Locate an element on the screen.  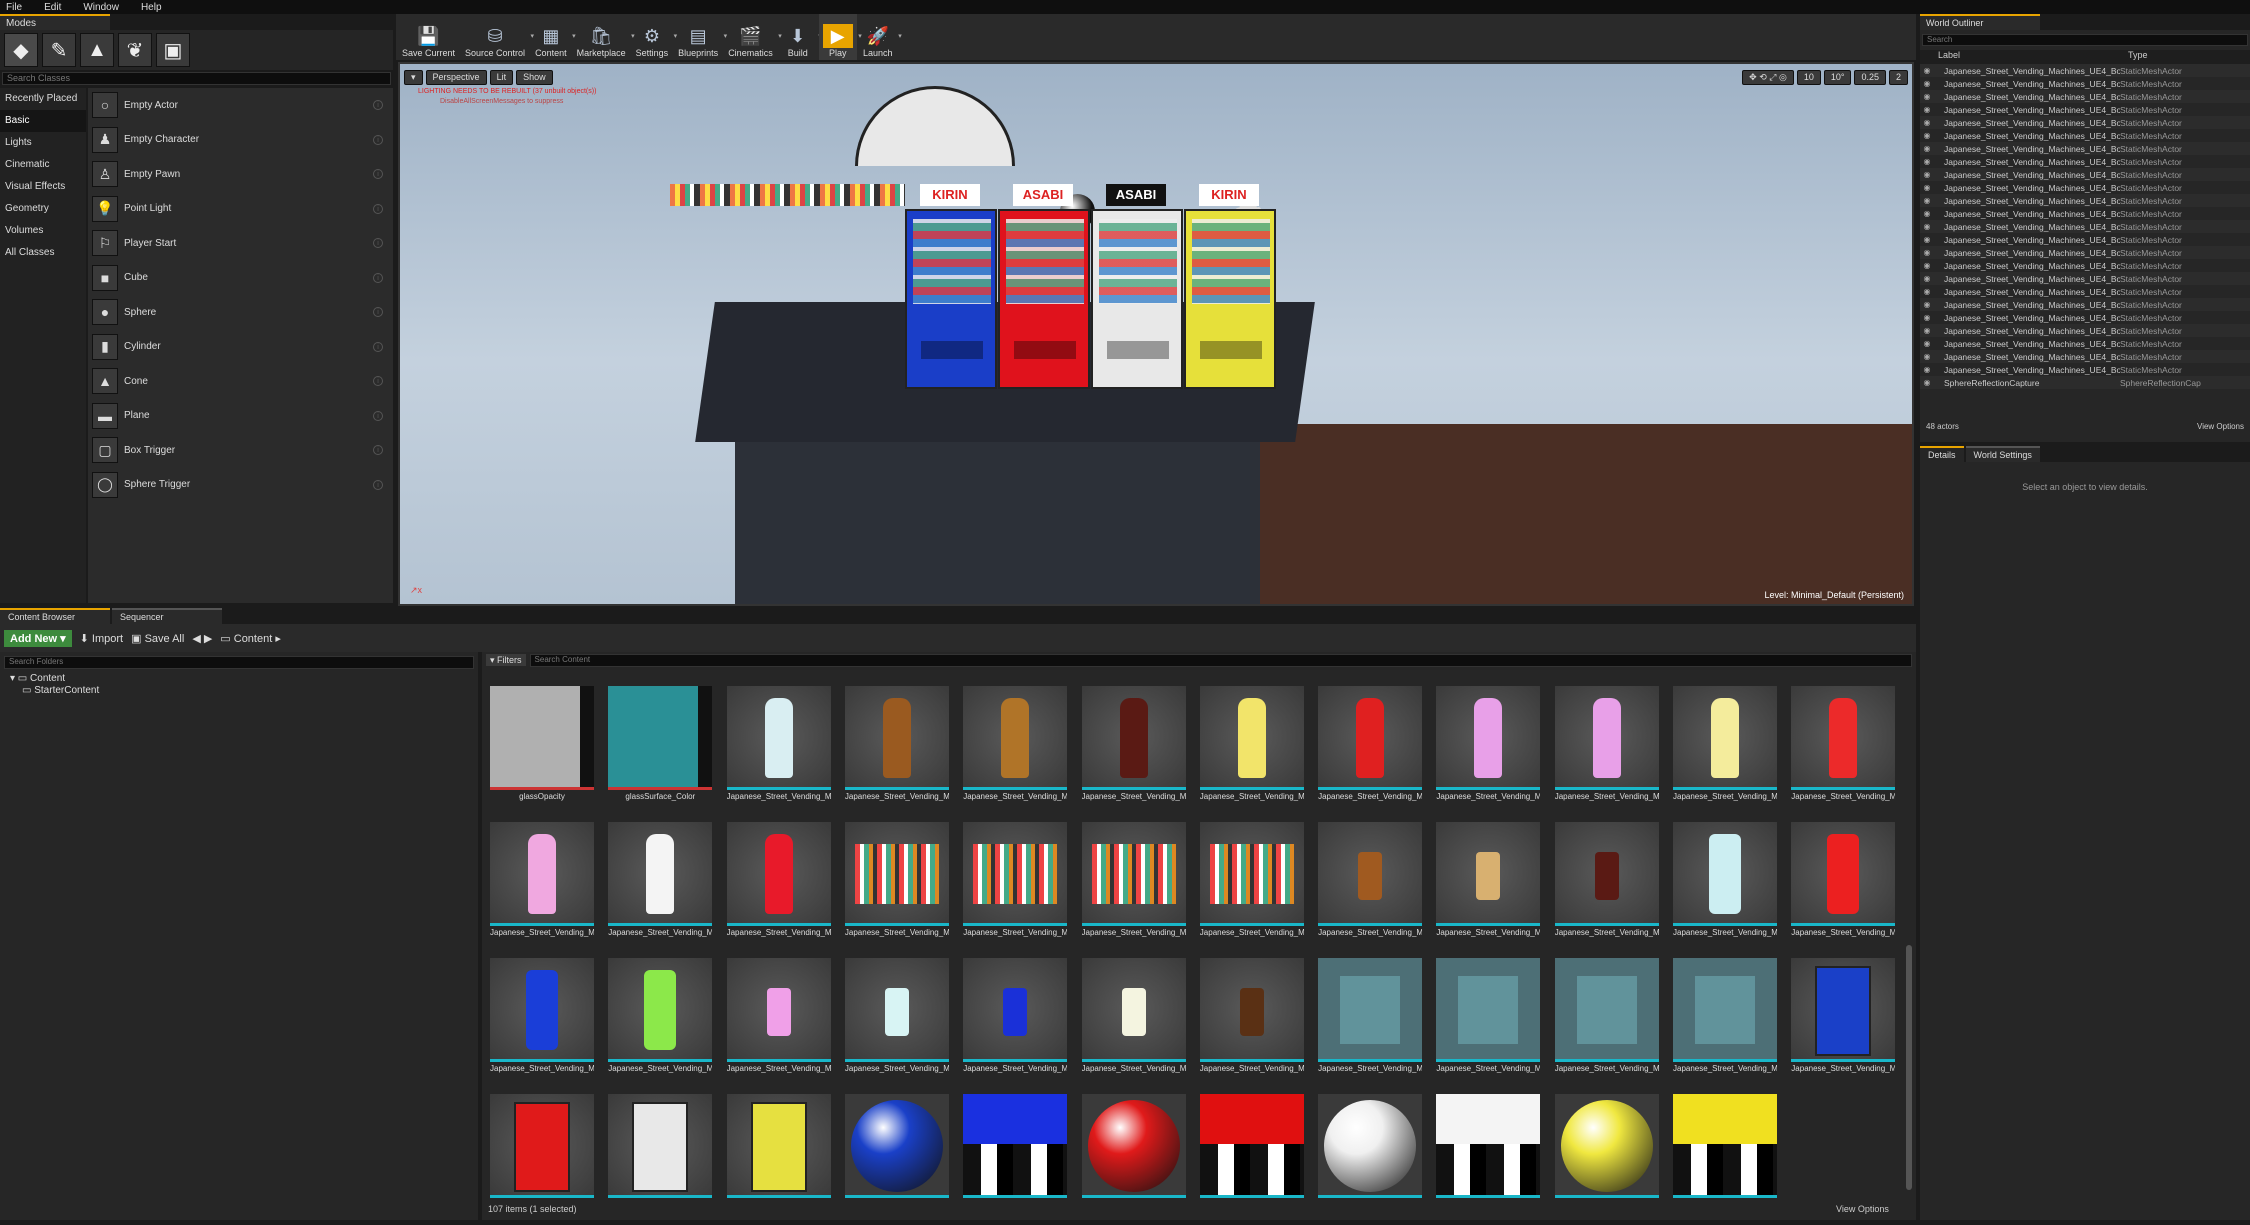
type-column-header: Type is located at coordinates (2138, 57).